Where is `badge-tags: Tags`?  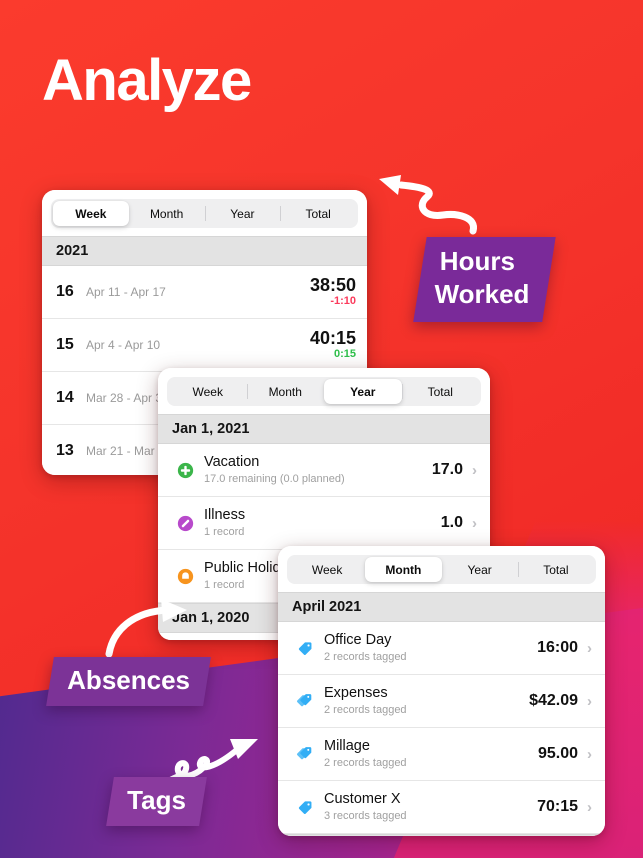
badge-tags: Tags is located at coordinates (156, 801).